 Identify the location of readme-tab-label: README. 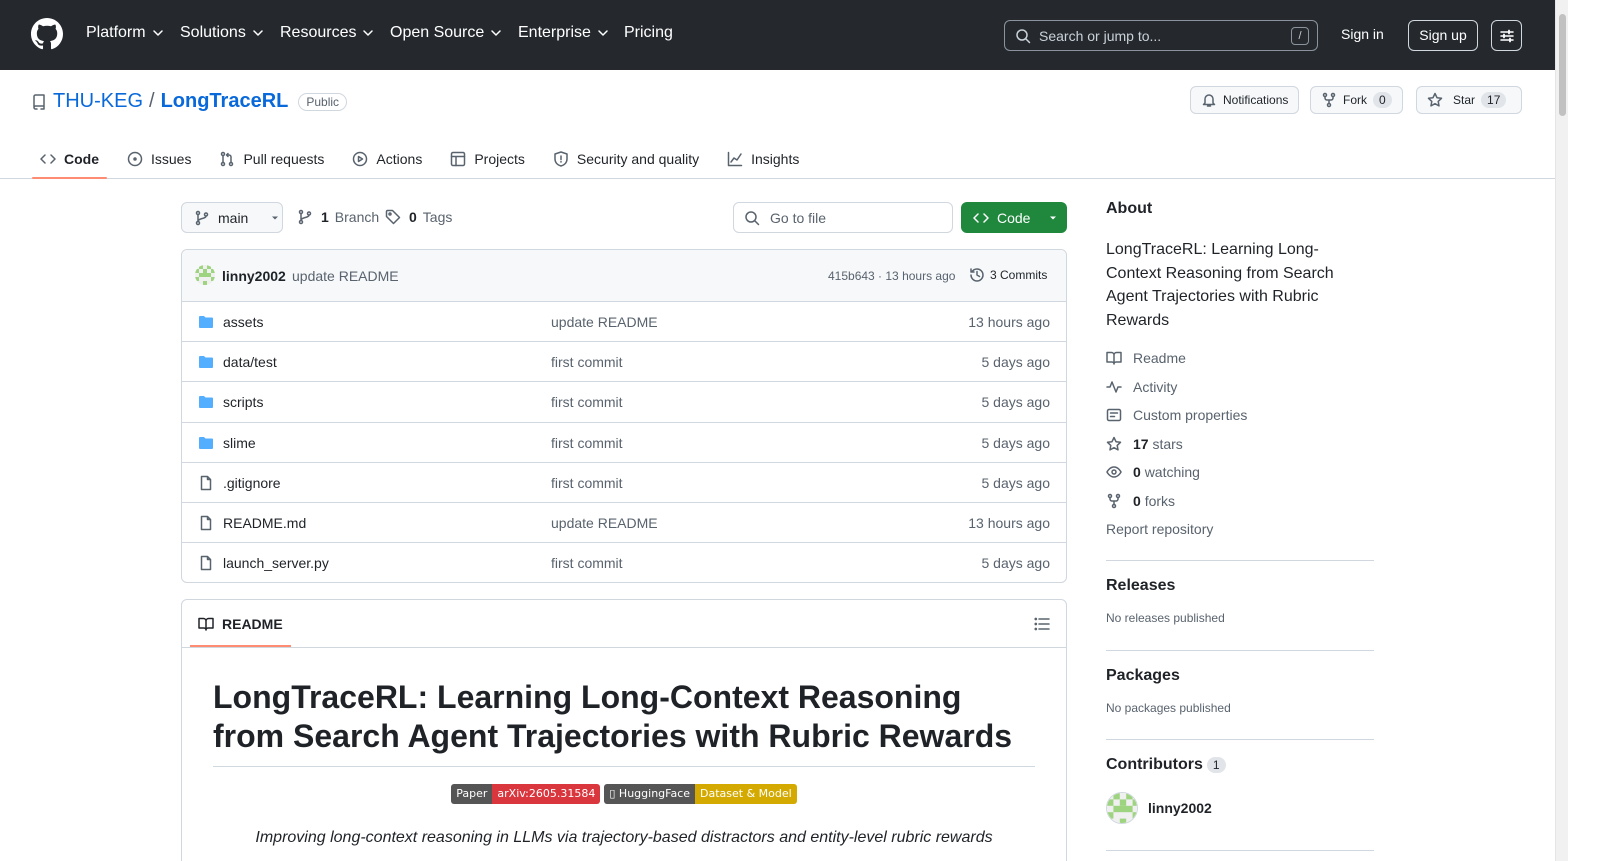
(252, 623).